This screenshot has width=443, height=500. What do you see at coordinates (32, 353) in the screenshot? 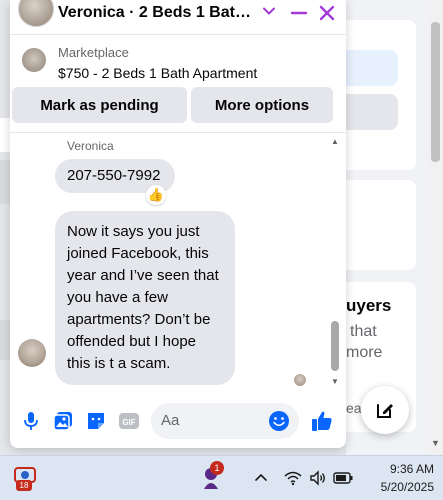
I see `sender-avatar` at bounding box center [32, 353].